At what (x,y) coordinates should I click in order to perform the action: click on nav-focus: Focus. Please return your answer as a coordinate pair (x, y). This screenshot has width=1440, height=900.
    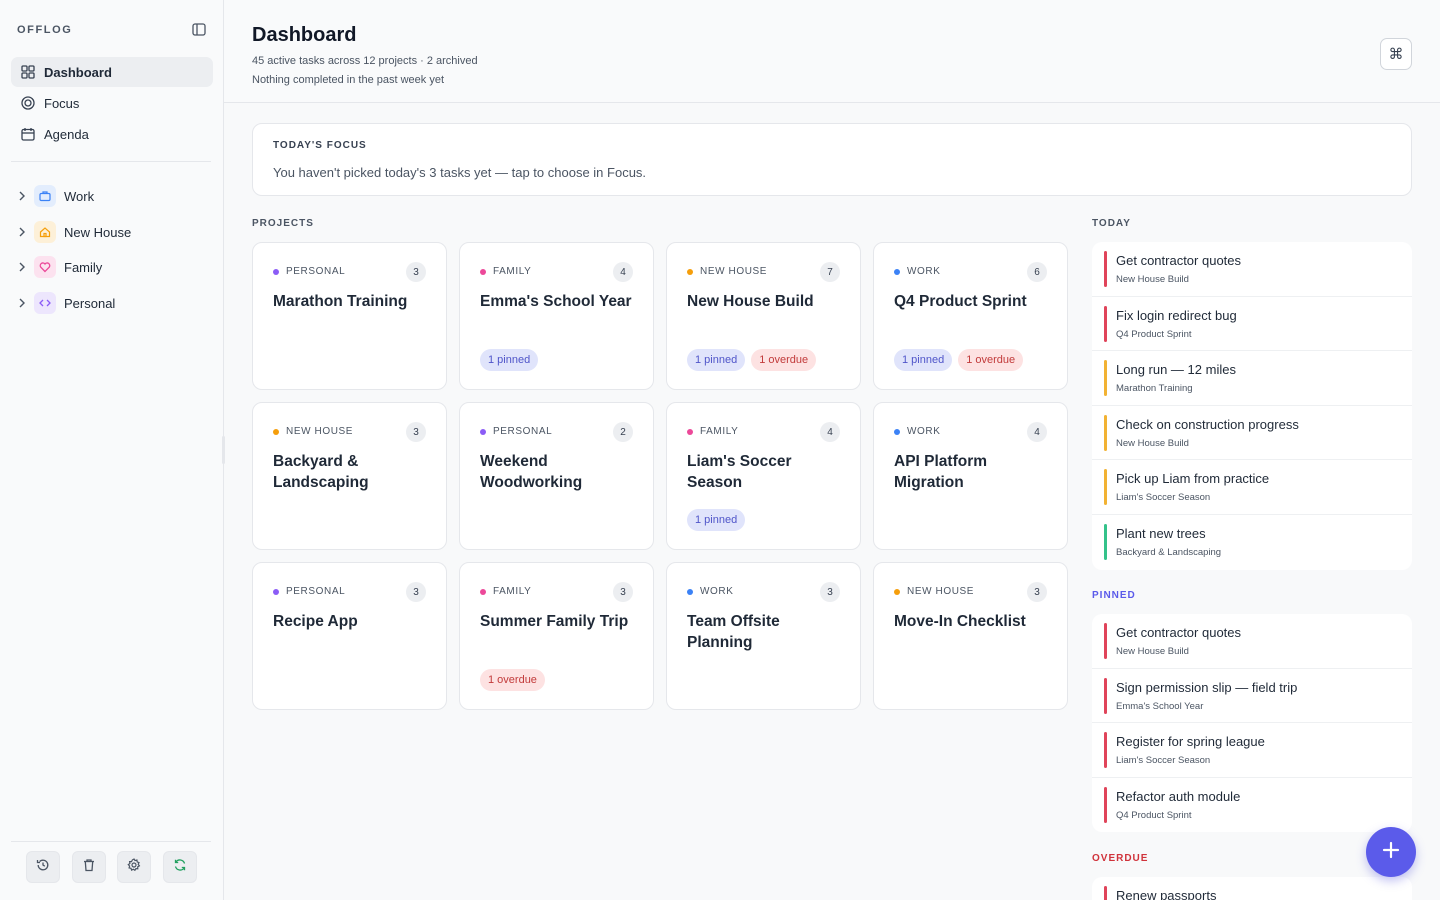
    Looking at the image, I should click on (112, 103).